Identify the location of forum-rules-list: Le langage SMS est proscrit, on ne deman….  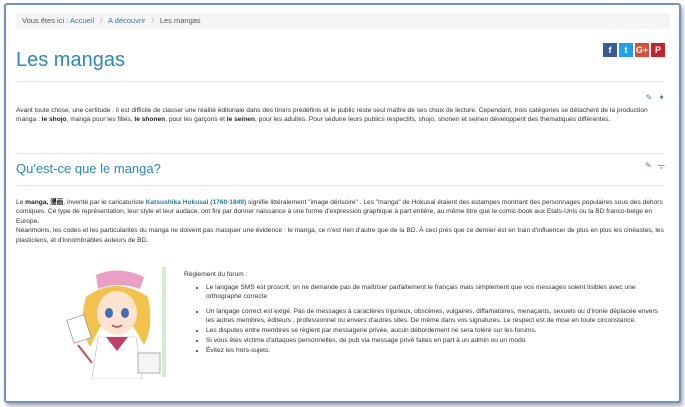
(424, 319).